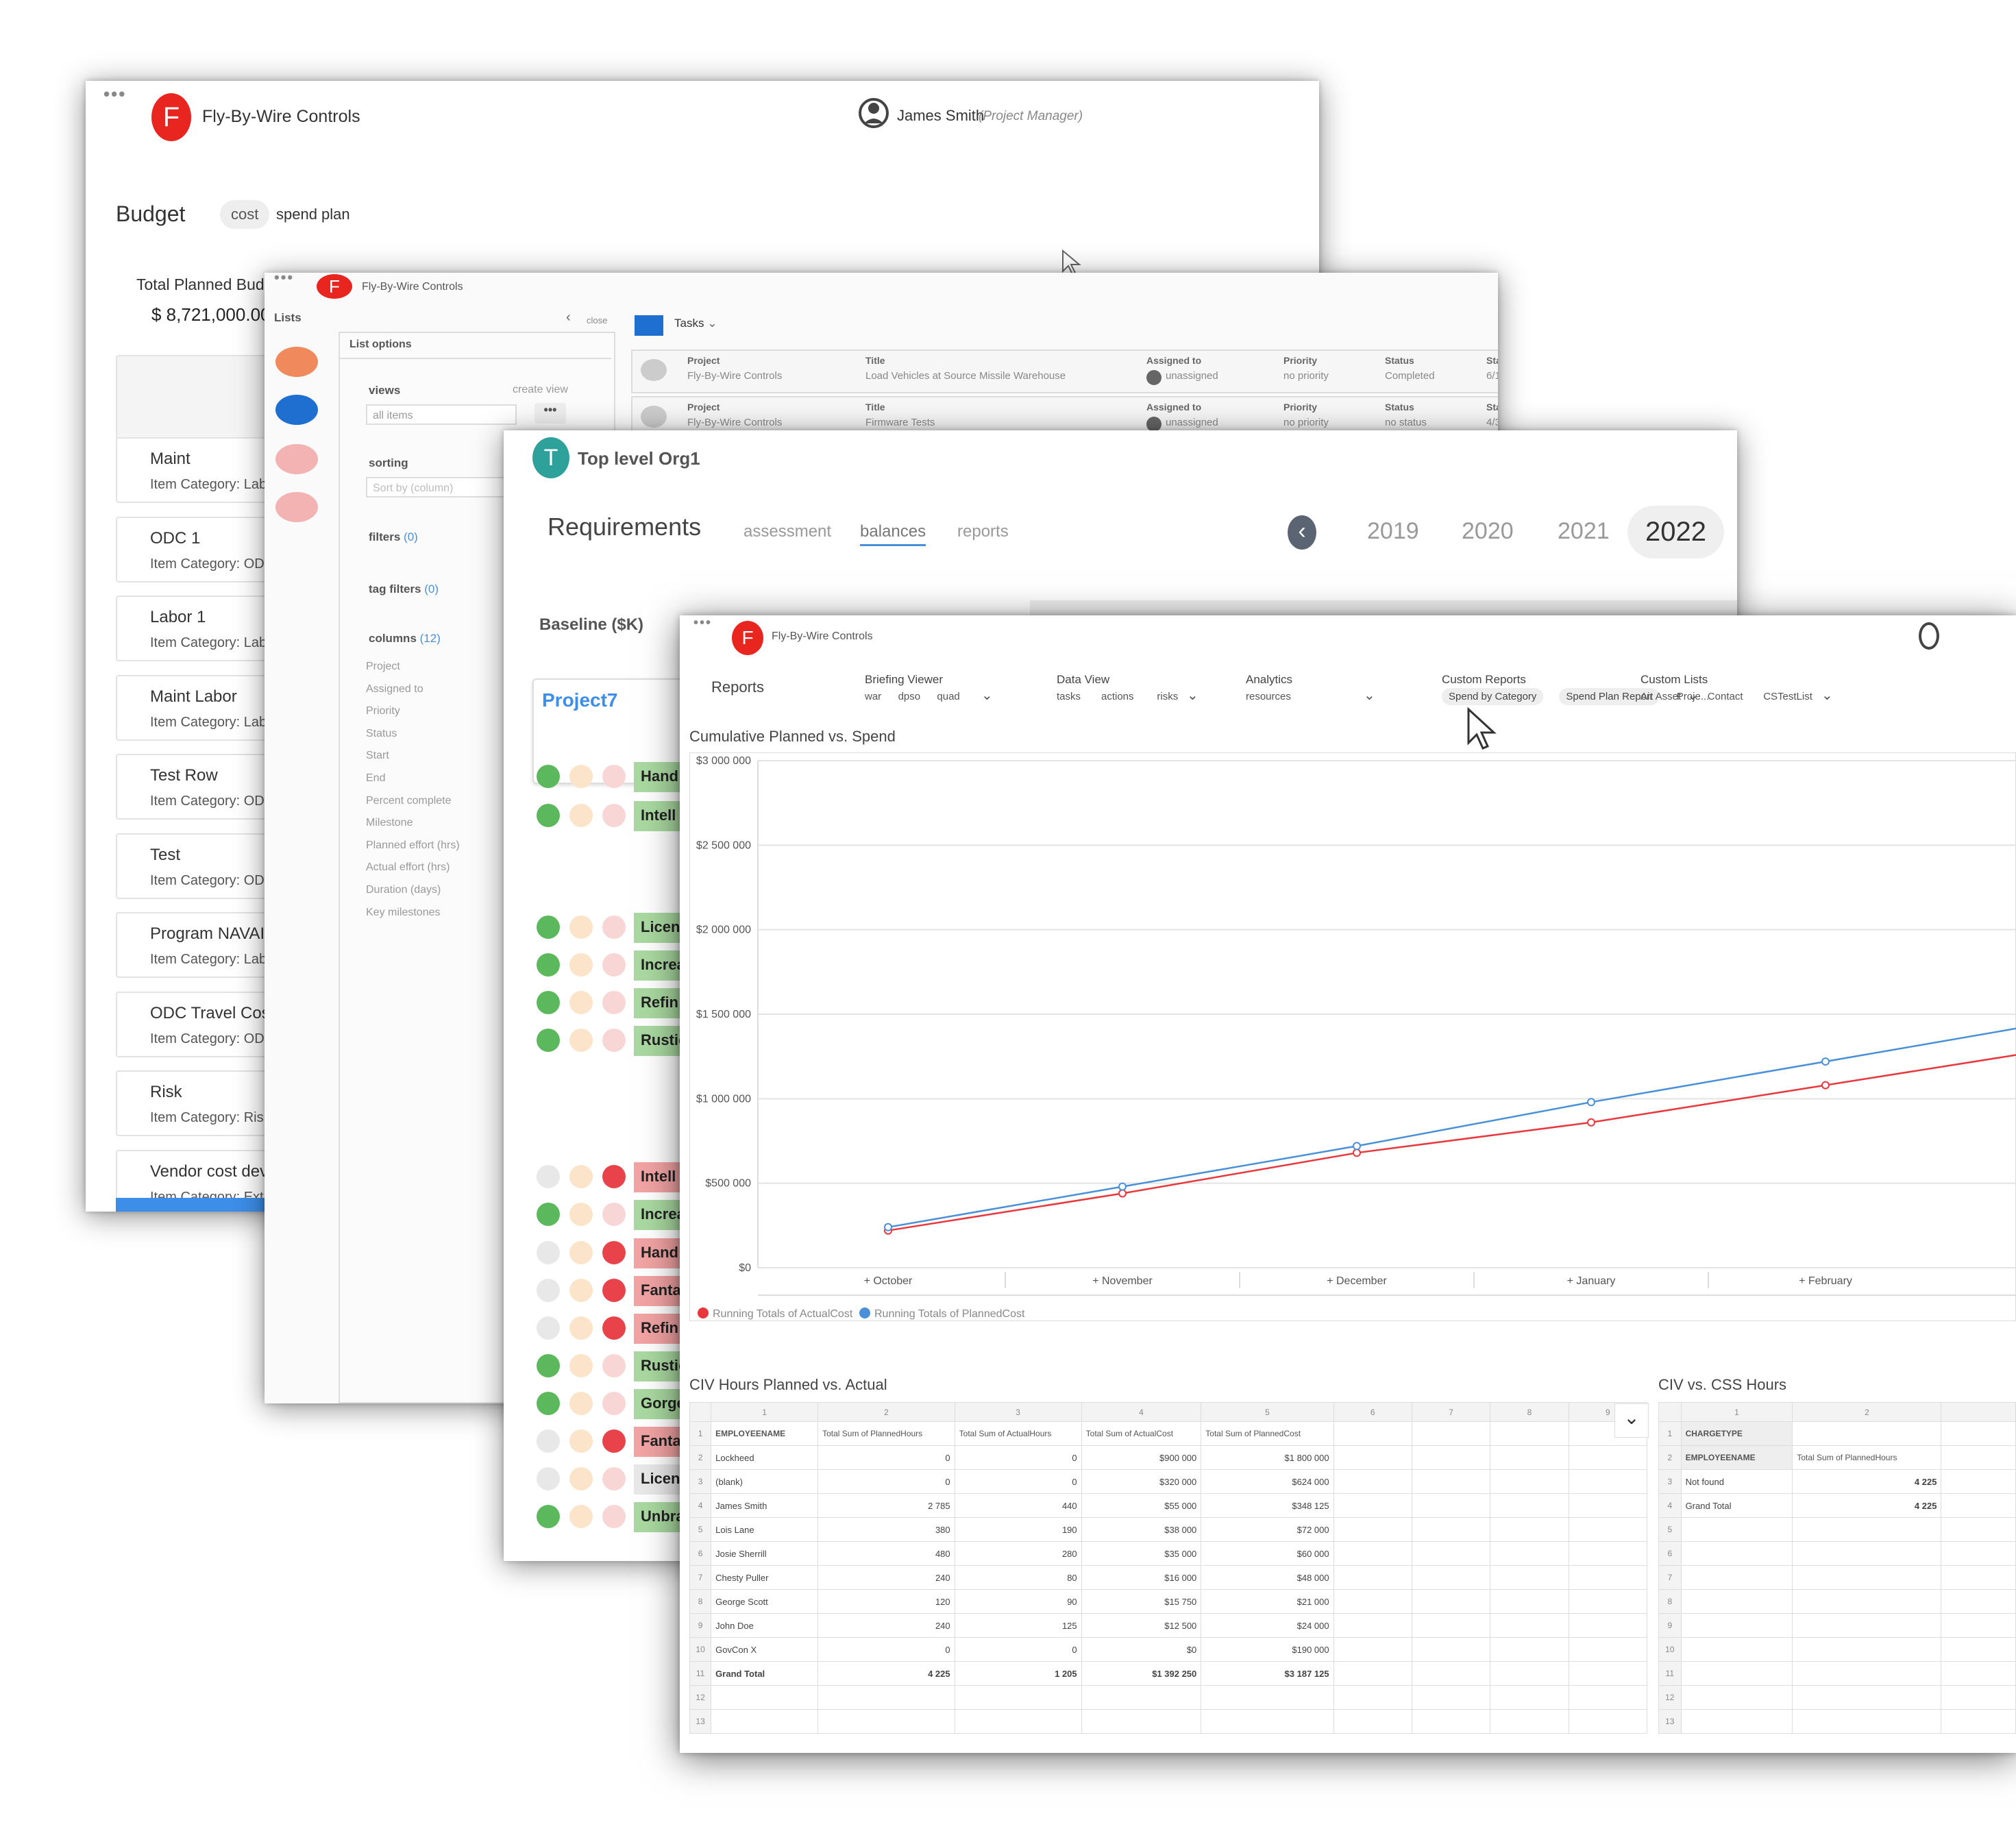 The width and height of the screenshot is (2016, 1842). I want to click on table-row: 12, so click(1837, 1697).